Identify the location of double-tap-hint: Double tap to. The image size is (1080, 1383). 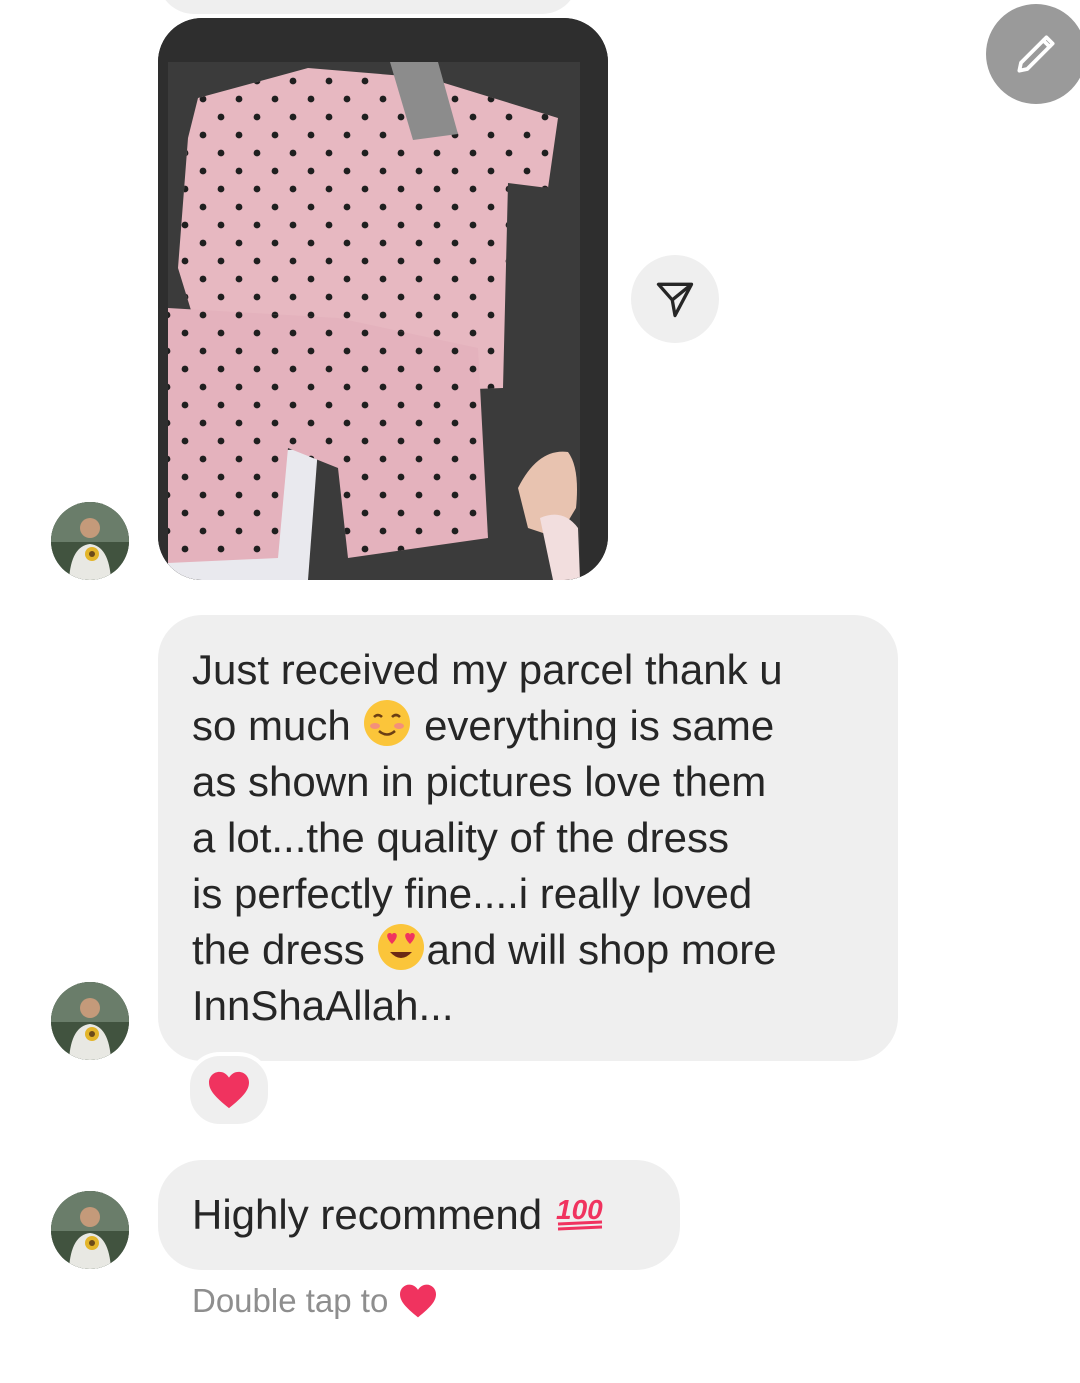
(315, 1301).